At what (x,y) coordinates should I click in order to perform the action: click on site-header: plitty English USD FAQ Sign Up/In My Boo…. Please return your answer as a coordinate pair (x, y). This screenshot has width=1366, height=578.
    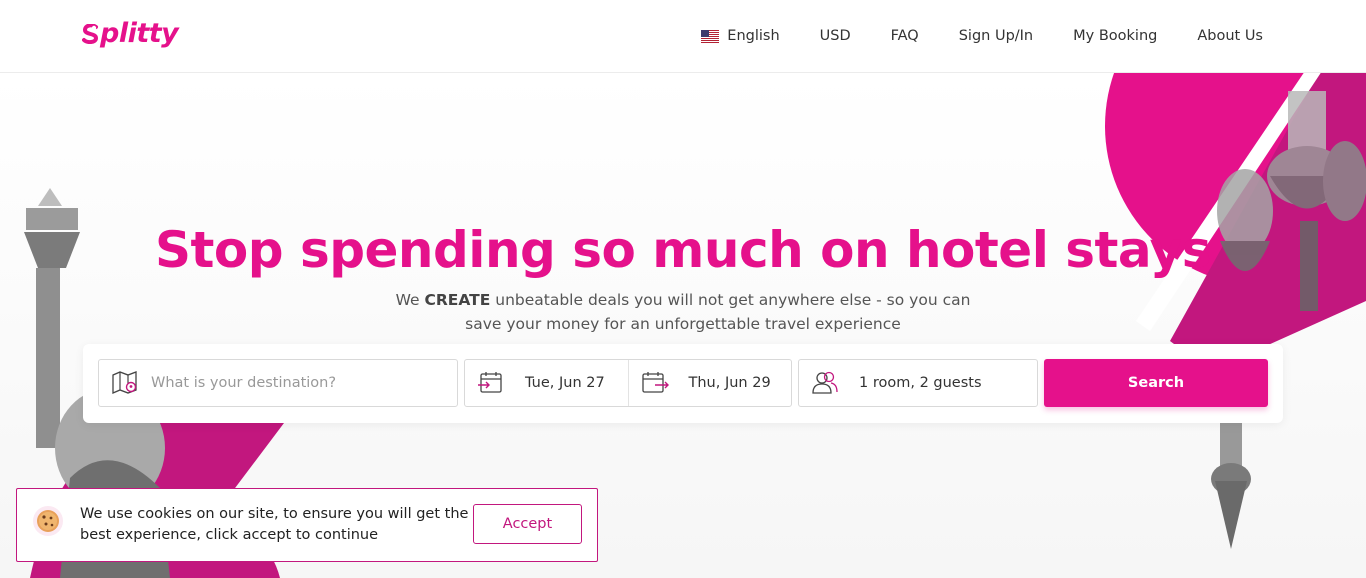
    Looking at the image, I should click on (683, 36).